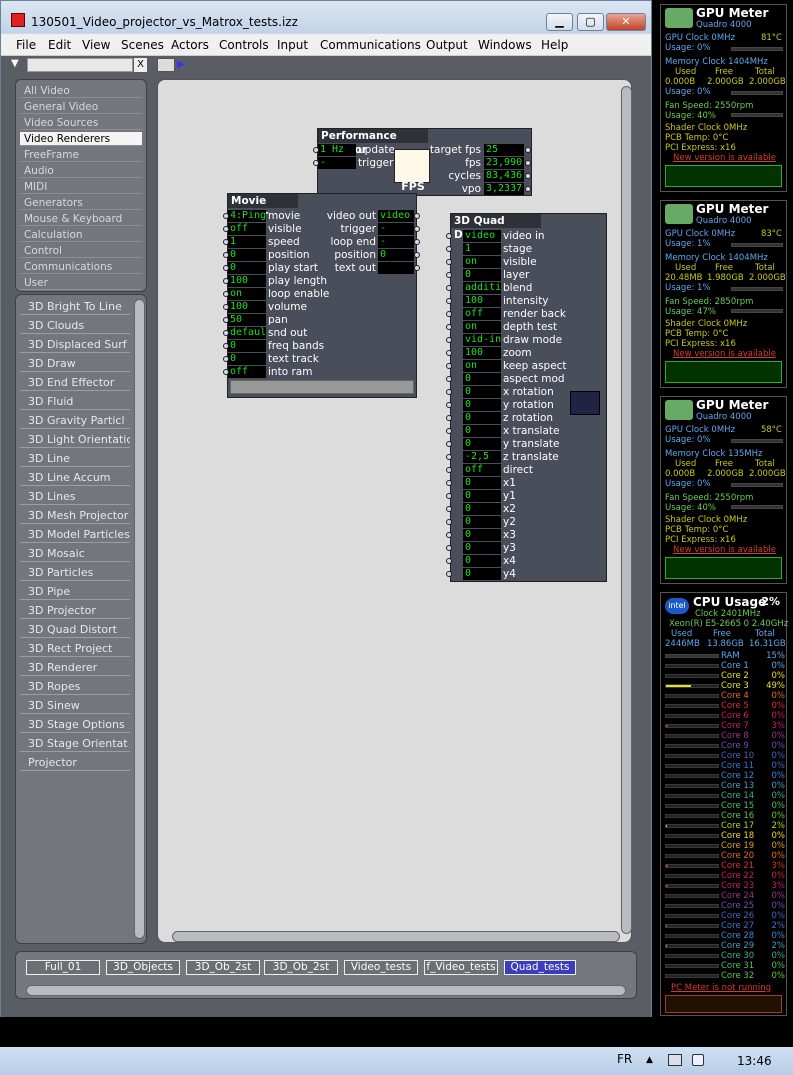  What do you see at coordinates (381, 967) in the screenshot?
I see `scene-tab: Video_tests` at bounding box center [381, 967].